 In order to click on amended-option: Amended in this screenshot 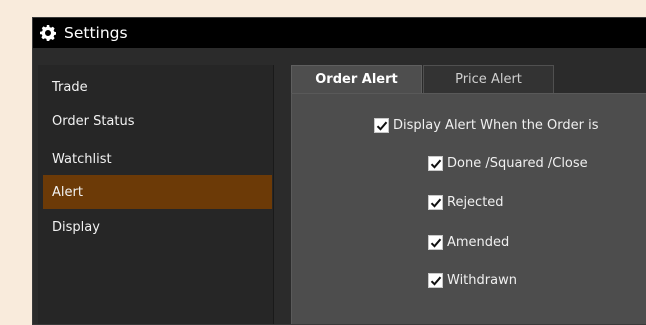, I will do `click(468, 242)`.